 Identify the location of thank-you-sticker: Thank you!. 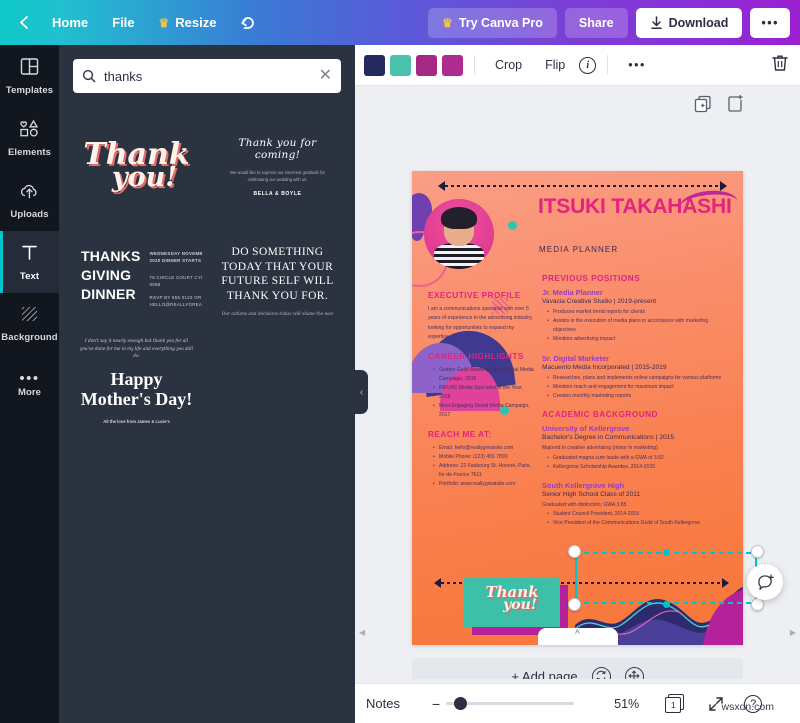
(512, 602).